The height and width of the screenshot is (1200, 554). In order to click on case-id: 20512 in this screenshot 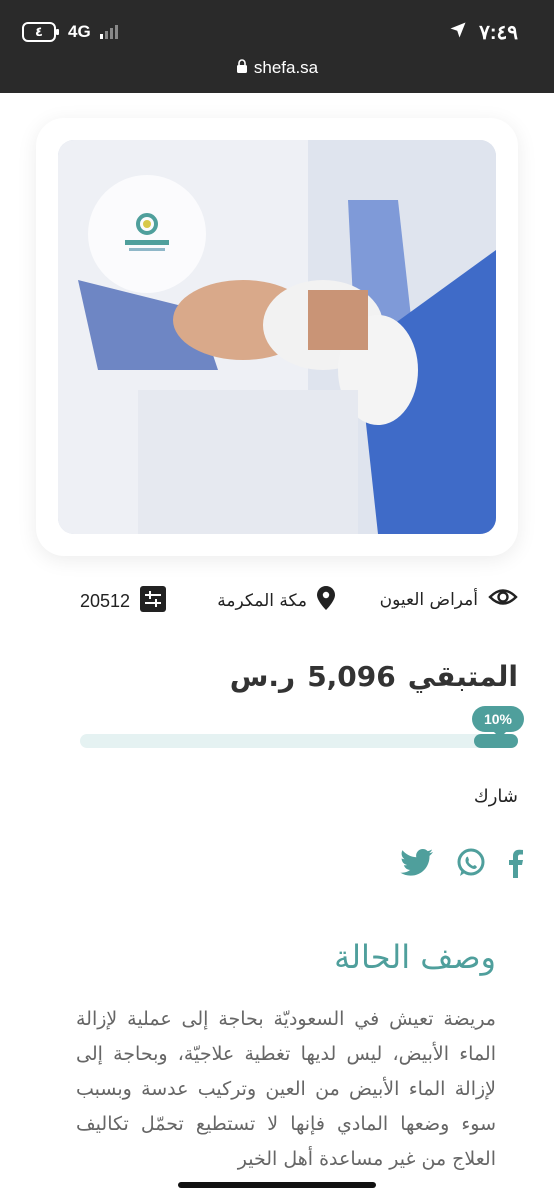, I will do `click(123, 601)`.